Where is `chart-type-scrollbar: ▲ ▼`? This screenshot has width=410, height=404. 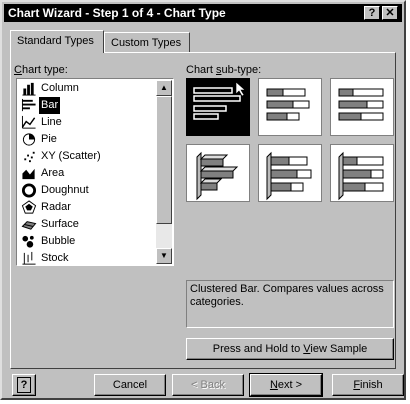 chart-type-scrollbar: ▲ ▼ is located at coordinates (164, 172).